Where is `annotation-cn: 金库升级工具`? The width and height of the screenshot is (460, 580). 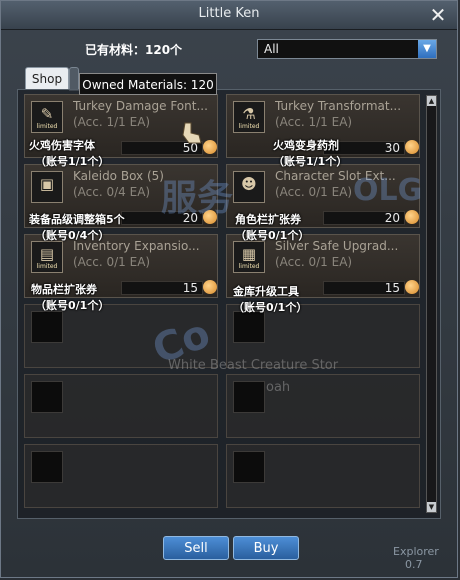
annotation-cn: 金库升级工具 is located at coordinates (266, 291).